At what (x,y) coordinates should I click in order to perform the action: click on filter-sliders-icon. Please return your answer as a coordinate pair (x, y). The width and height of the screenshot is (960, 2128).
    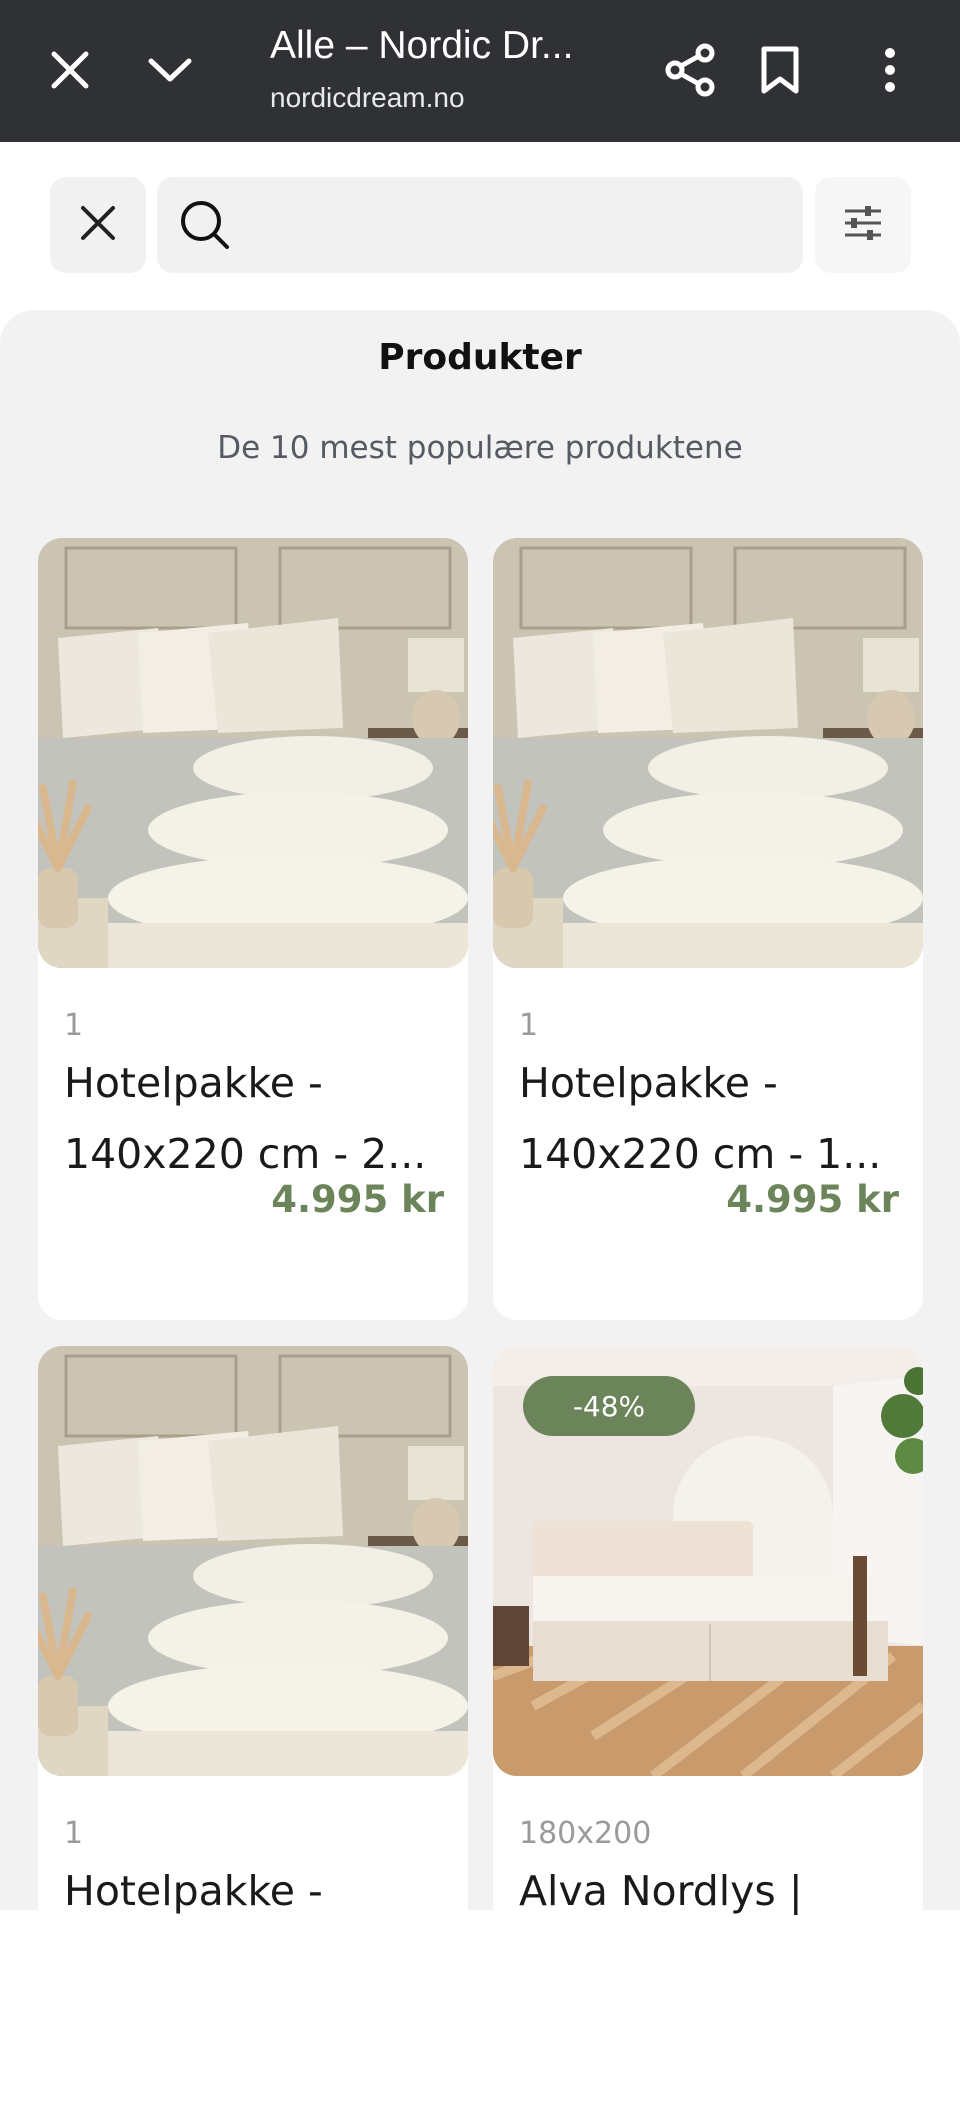
    Looking at the image, I should click on (863, 225).